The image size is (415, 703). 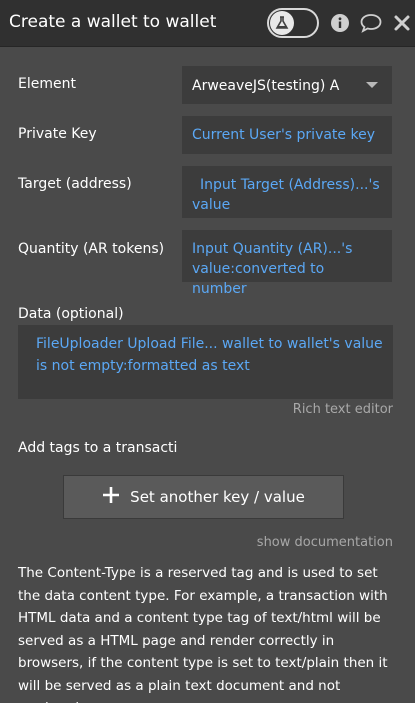 What do you see at coordinates (57, 134) in the screenshot?
I see `private-key-label: Private Key` at bounding box center [57, 134].